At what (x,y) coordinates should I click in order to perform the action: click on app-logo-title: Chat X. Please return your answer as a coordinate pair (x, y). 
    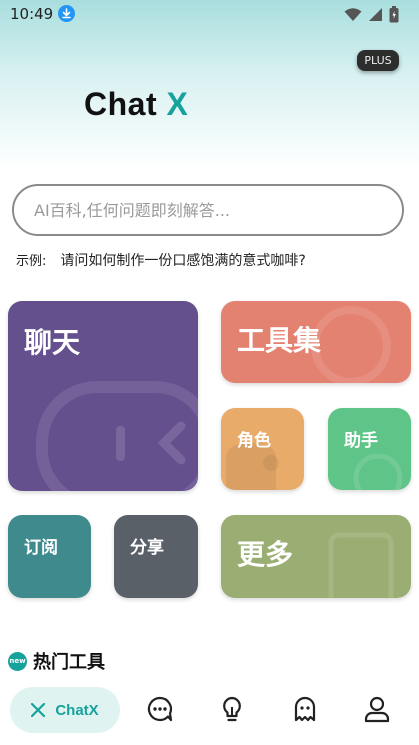
    Looking at the image, I should click on (136, 104).